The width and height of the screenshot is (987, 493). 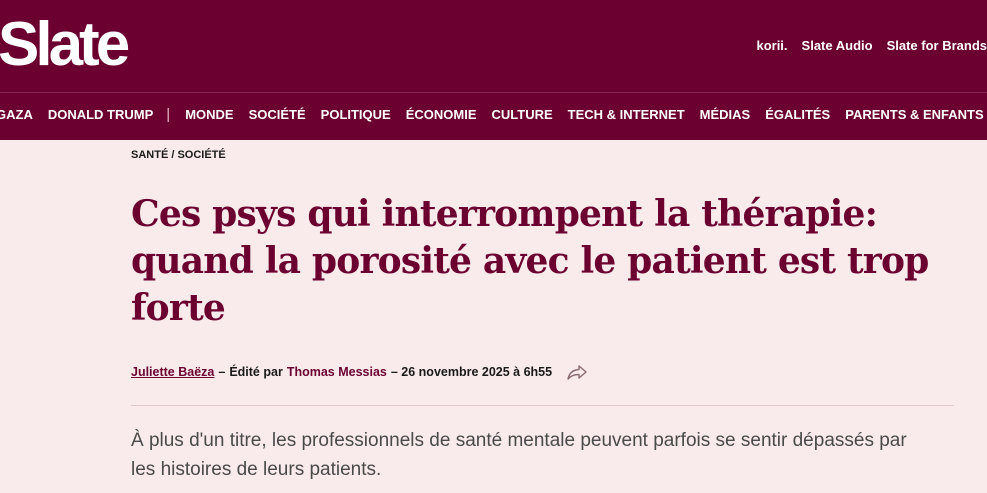 I want to click on link-slate-for-brands: Slate for Brands, so click(x=937, y=45).